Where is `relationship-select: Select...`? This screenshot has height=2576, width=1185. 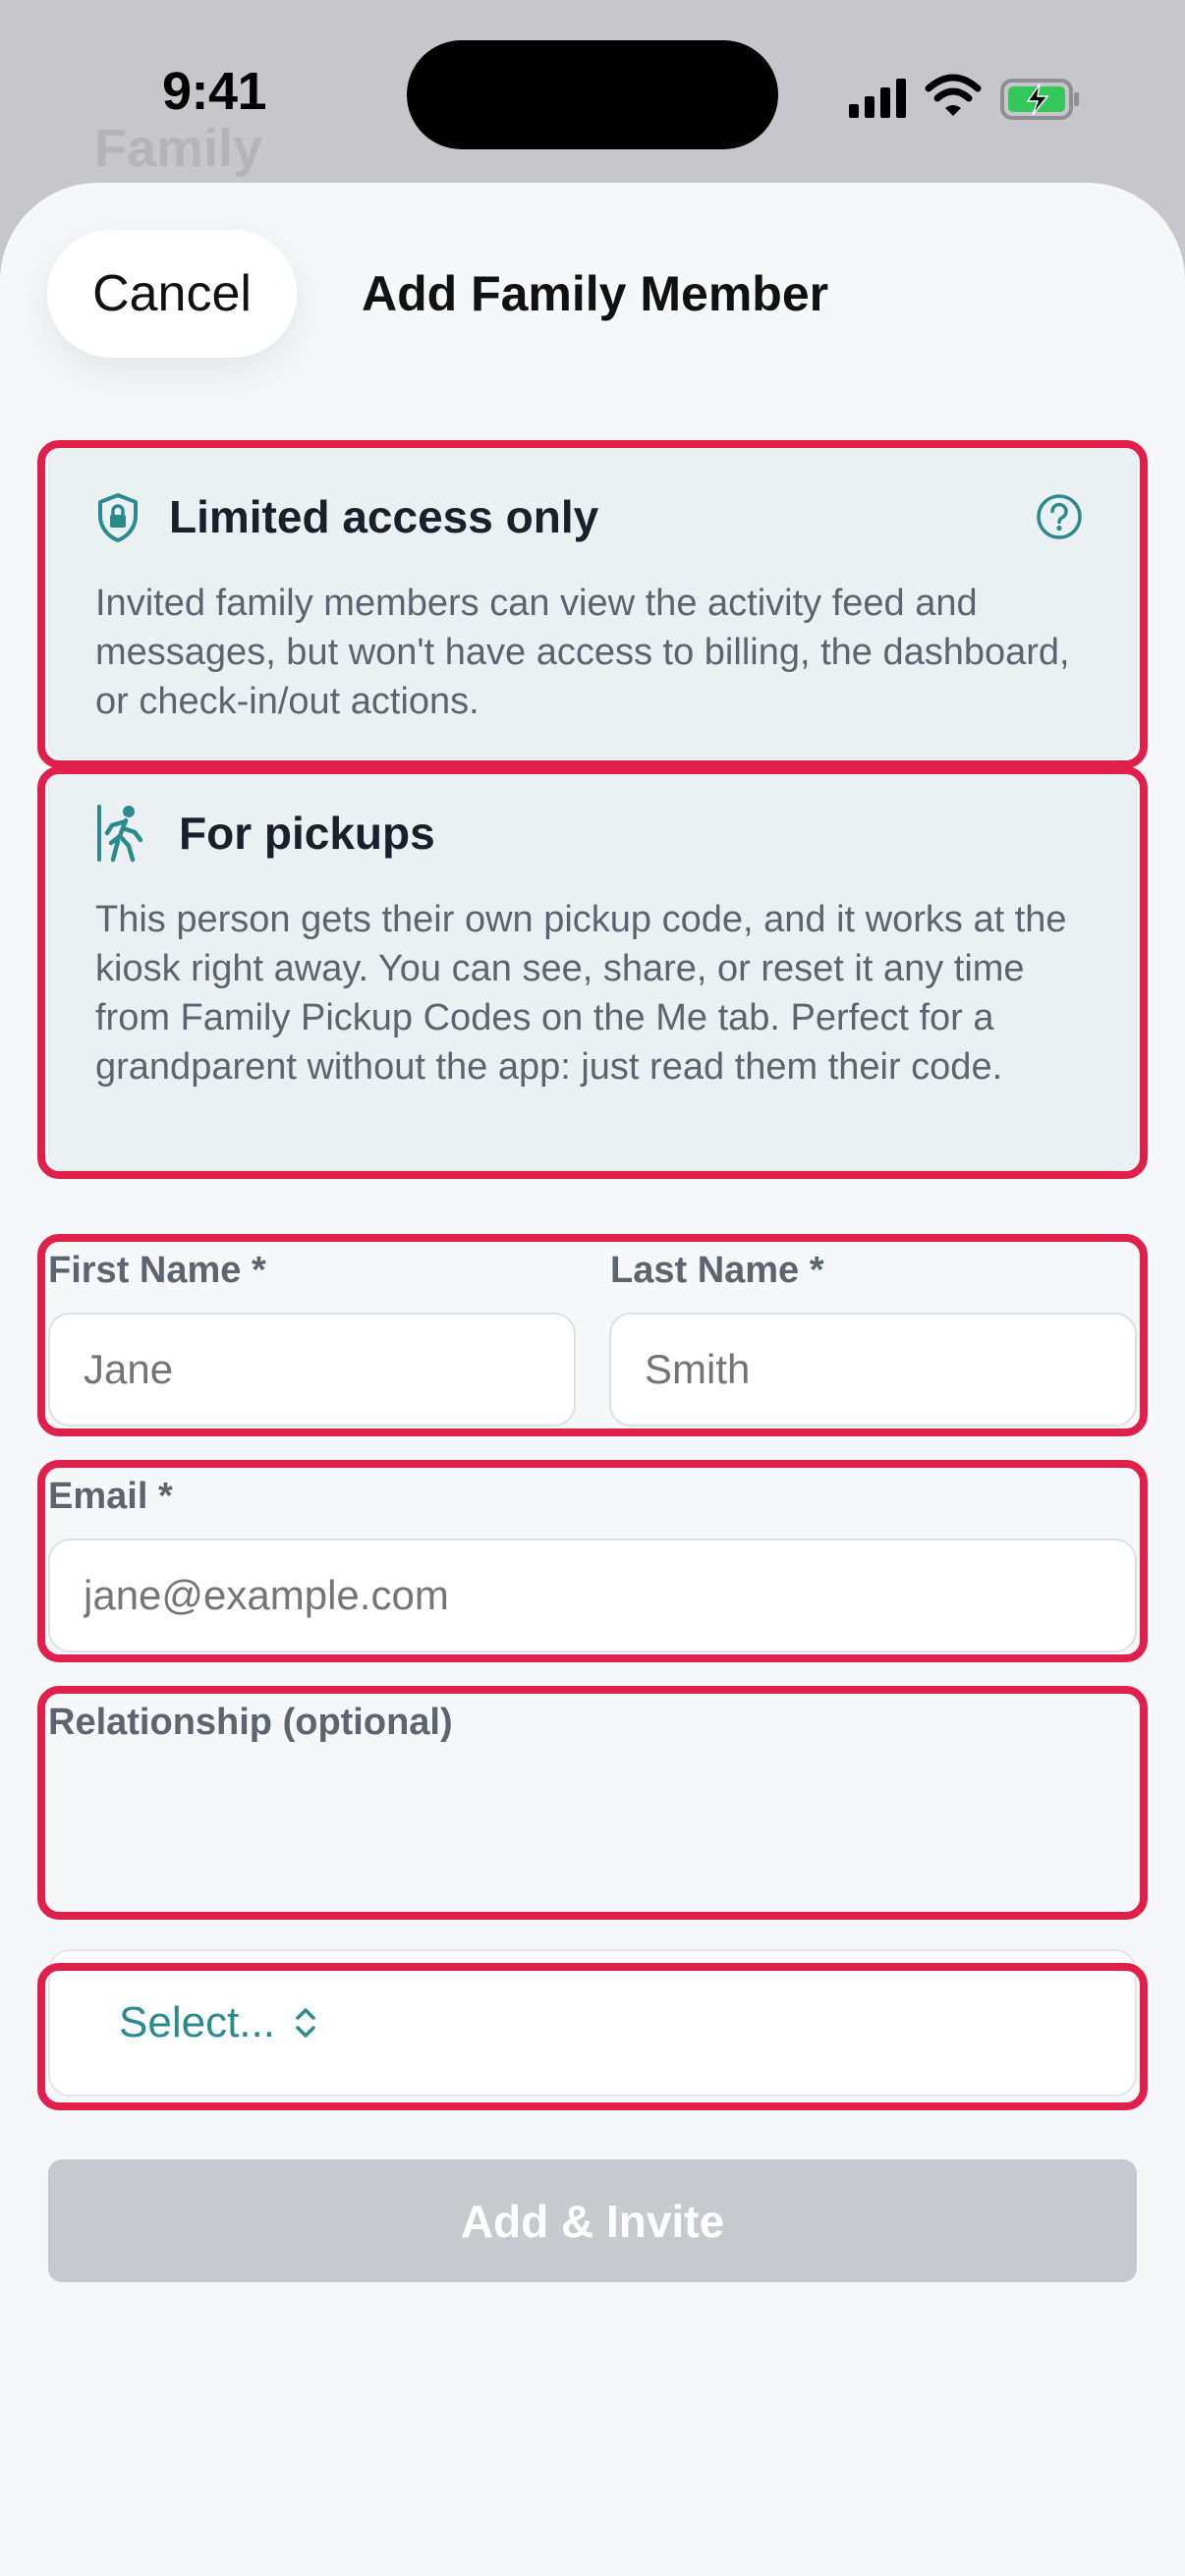
relationship-select: Select... is located at coordinates (592, 2023).